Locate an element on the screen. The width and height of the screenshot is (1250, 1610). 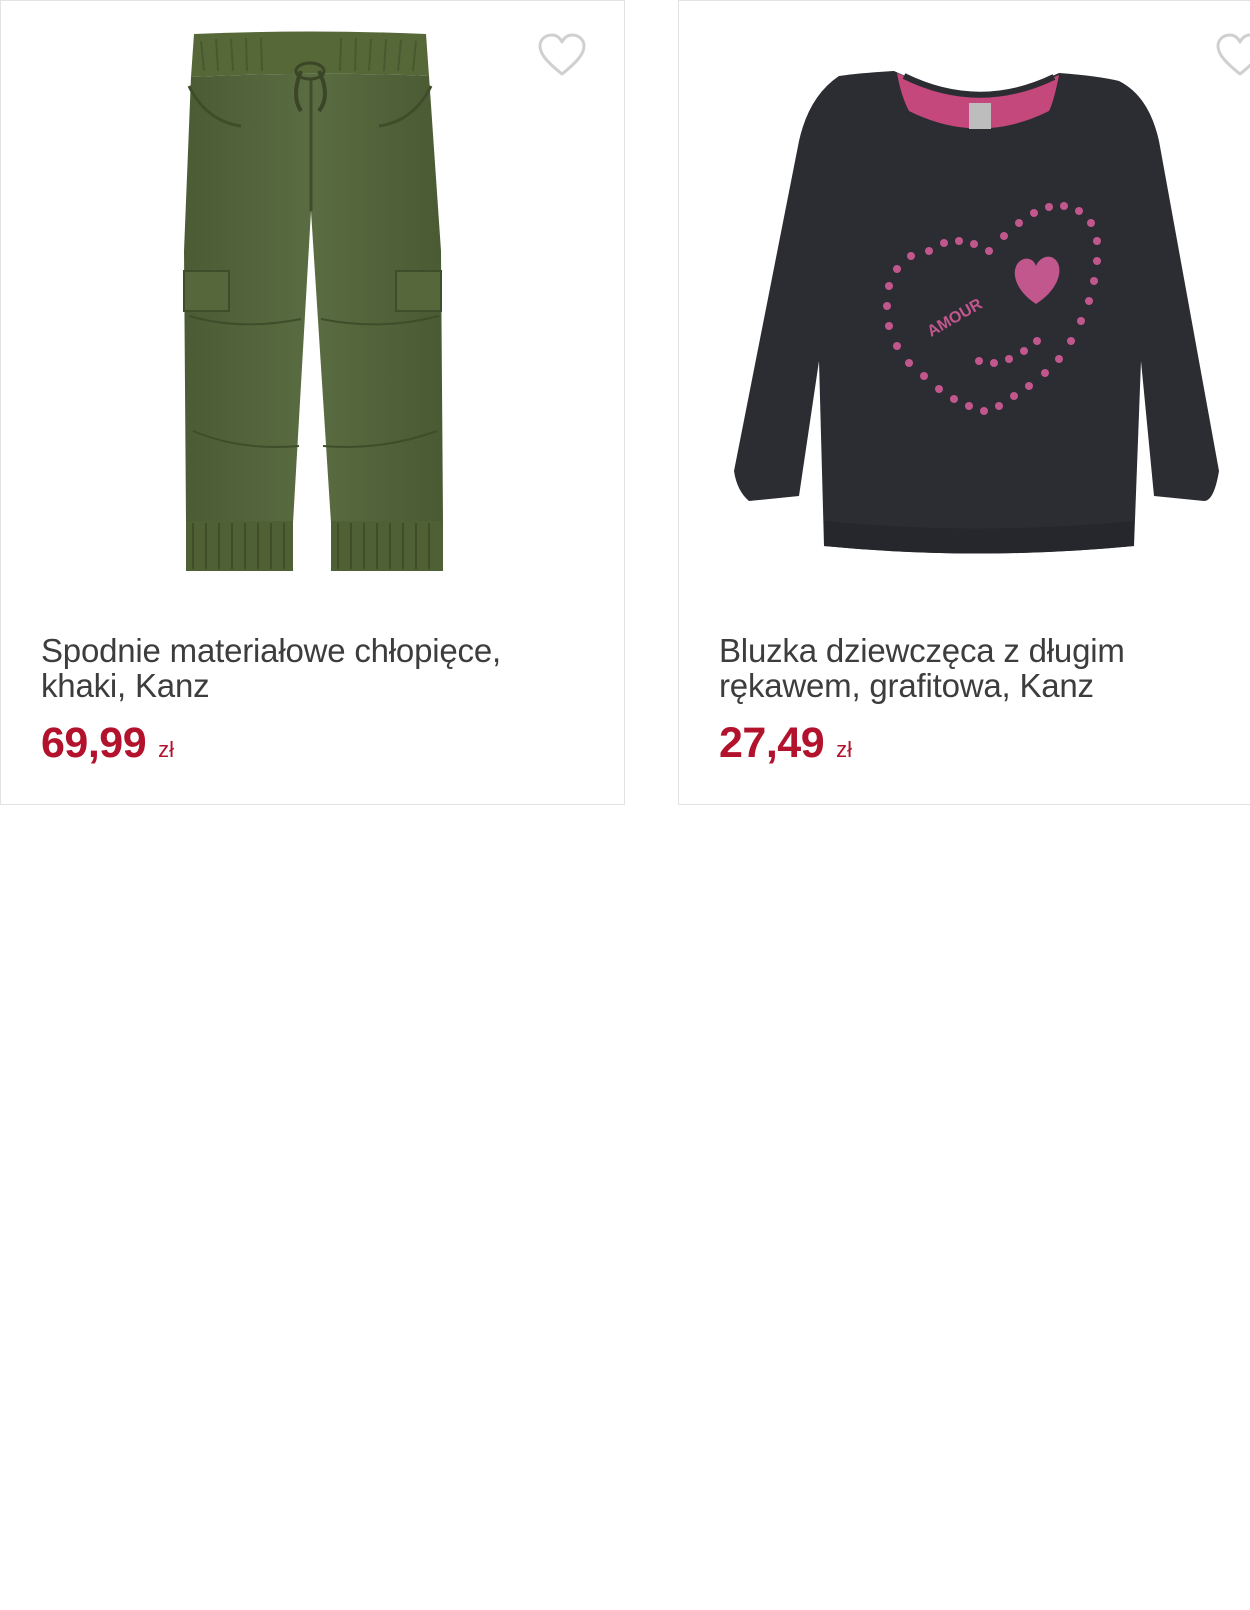
product-price: 69,99 zł is located at coordinates (107, 743).